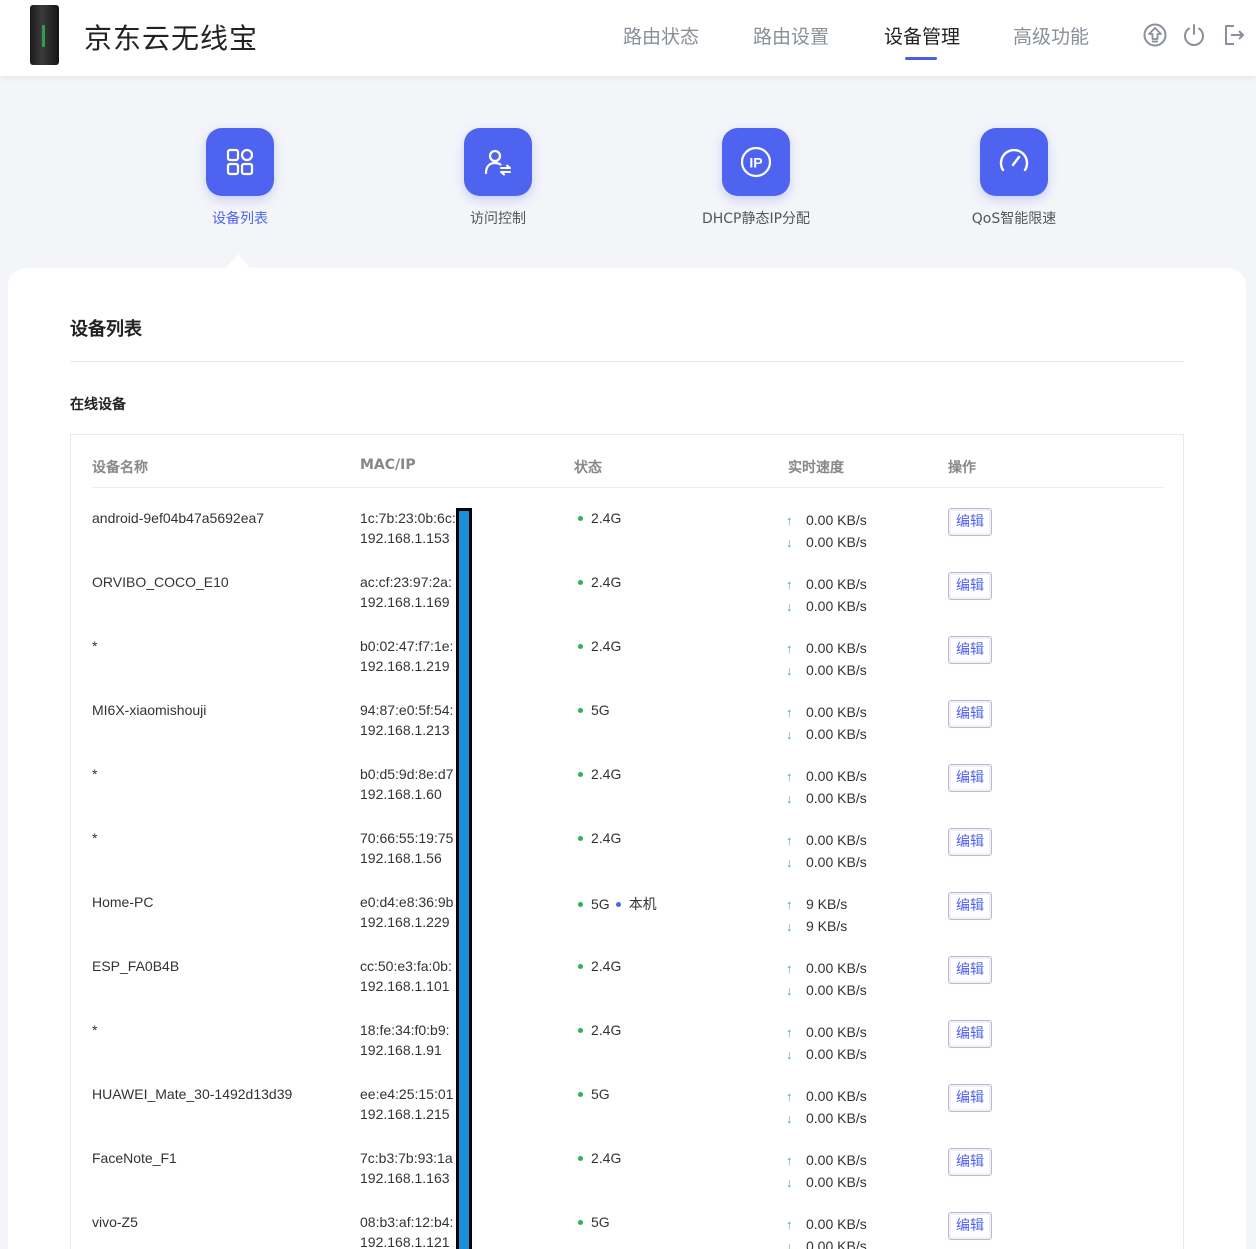 The width and height of the screenshot is (1256, 1249). Describe the element at coordinates (661, 35) in the screenshot. I see `nav-route-status: 路由状态` at that location.